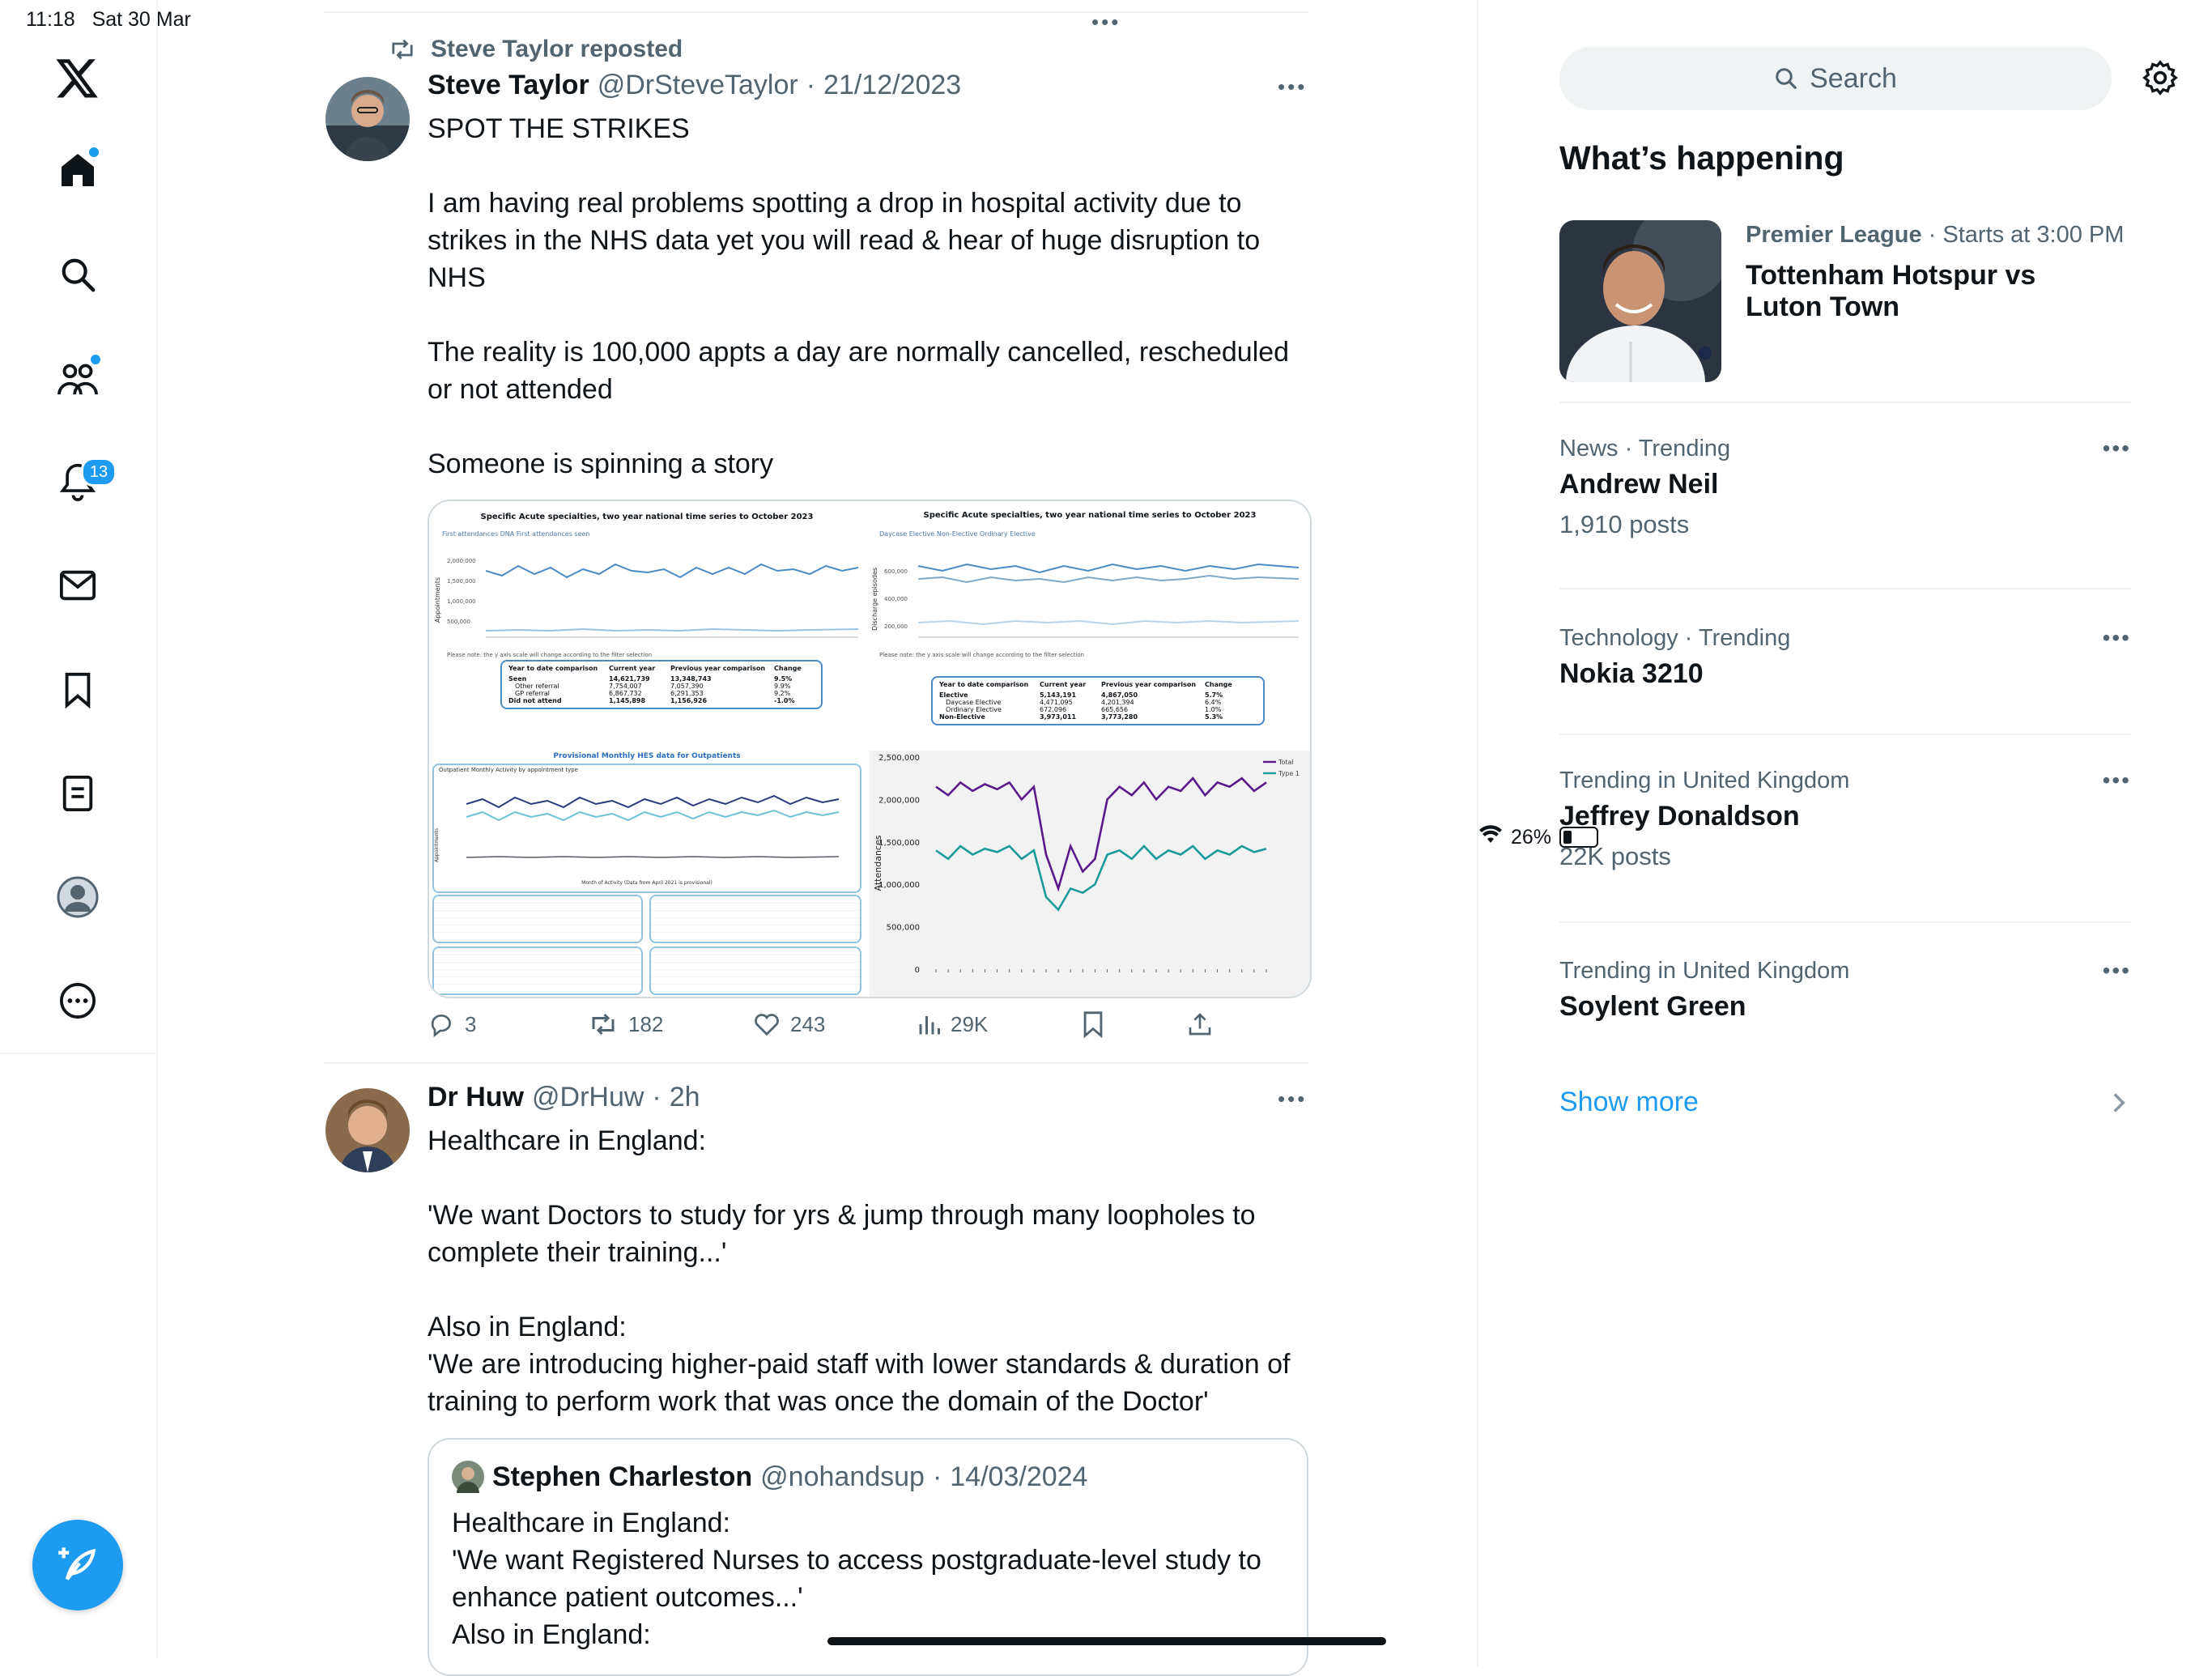 Image resolution: width=2212 pixels, height=1676 pixels. Describe the element at coordinates (1000, 1024) in the screenshot. I see `views-button: 29K` at that location.